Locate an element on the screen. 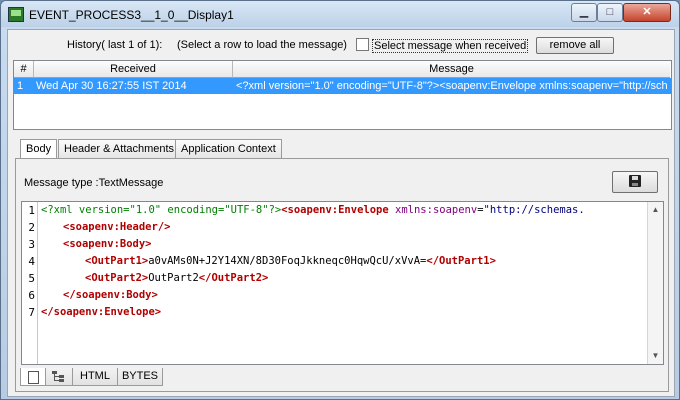 Image resolution: width=680 pixels, height=400 pixels. scroll-down-icon: ▼ is located at coordinates (655, 355).